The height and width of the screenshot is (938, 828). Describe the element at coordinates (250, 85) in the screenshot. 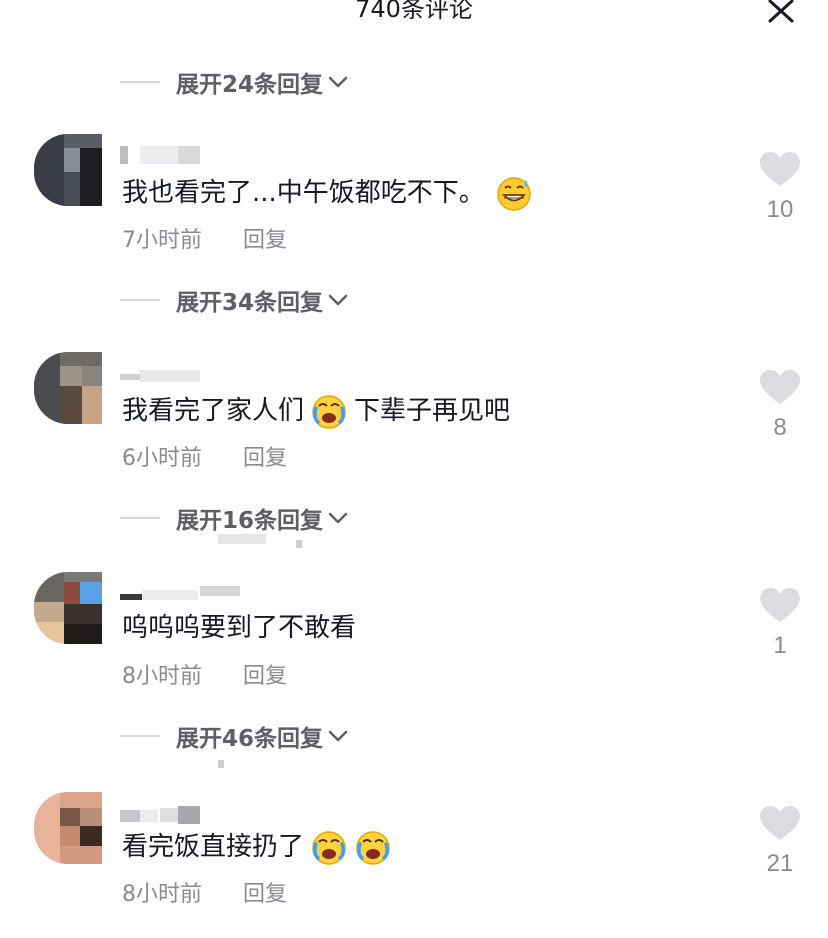

I see `expand-replies-label: 展开24条回复` at that location.